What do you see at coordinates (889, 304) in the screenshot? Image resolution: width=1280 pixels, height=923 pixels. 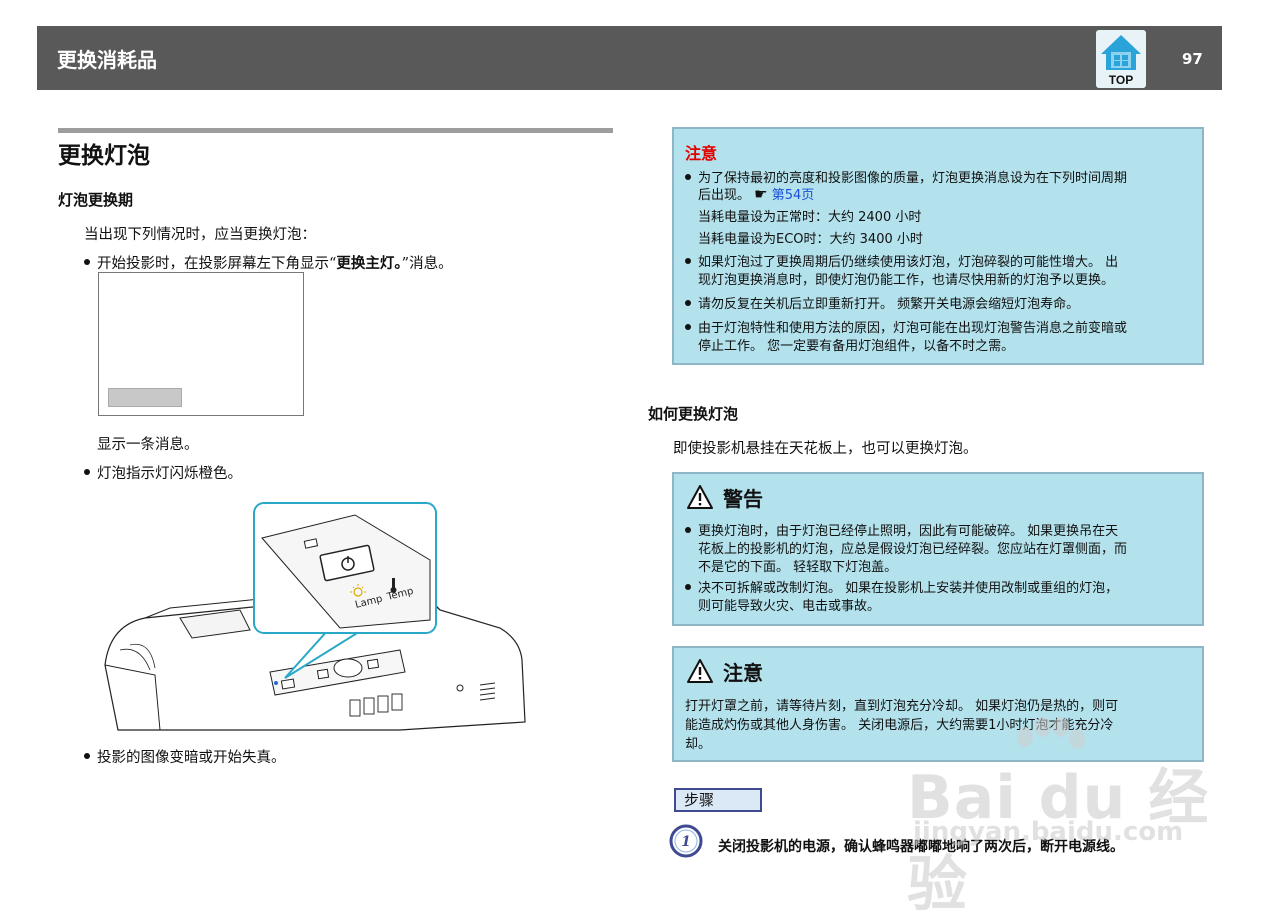 I see `caution-item-text: 请勿反复在关机后立即重新打开。 频繁开关电源会缩短灯泡寿命。` at bounding box center [889, 304].